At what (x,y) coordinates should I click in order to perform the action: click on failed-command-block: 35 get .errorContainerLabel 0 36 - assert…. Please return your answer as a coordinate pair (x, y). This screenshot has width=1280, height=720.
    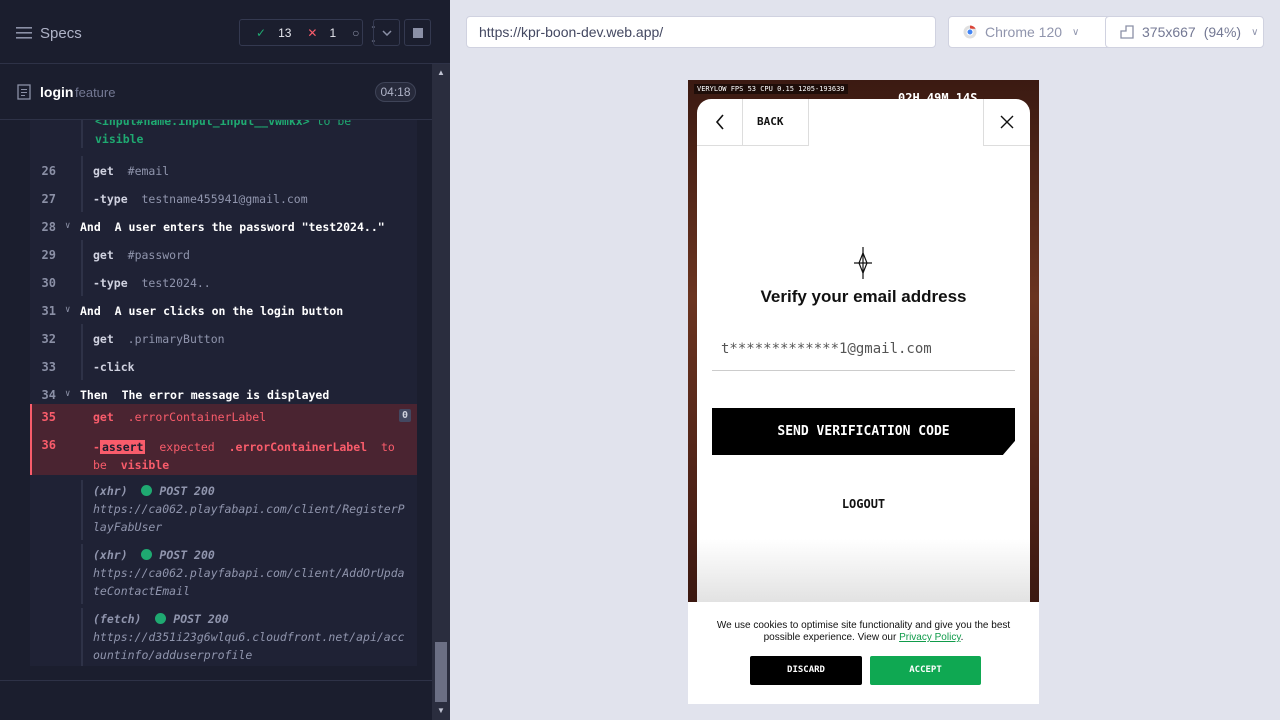
    Looking at the image, I should click on (223, 439).